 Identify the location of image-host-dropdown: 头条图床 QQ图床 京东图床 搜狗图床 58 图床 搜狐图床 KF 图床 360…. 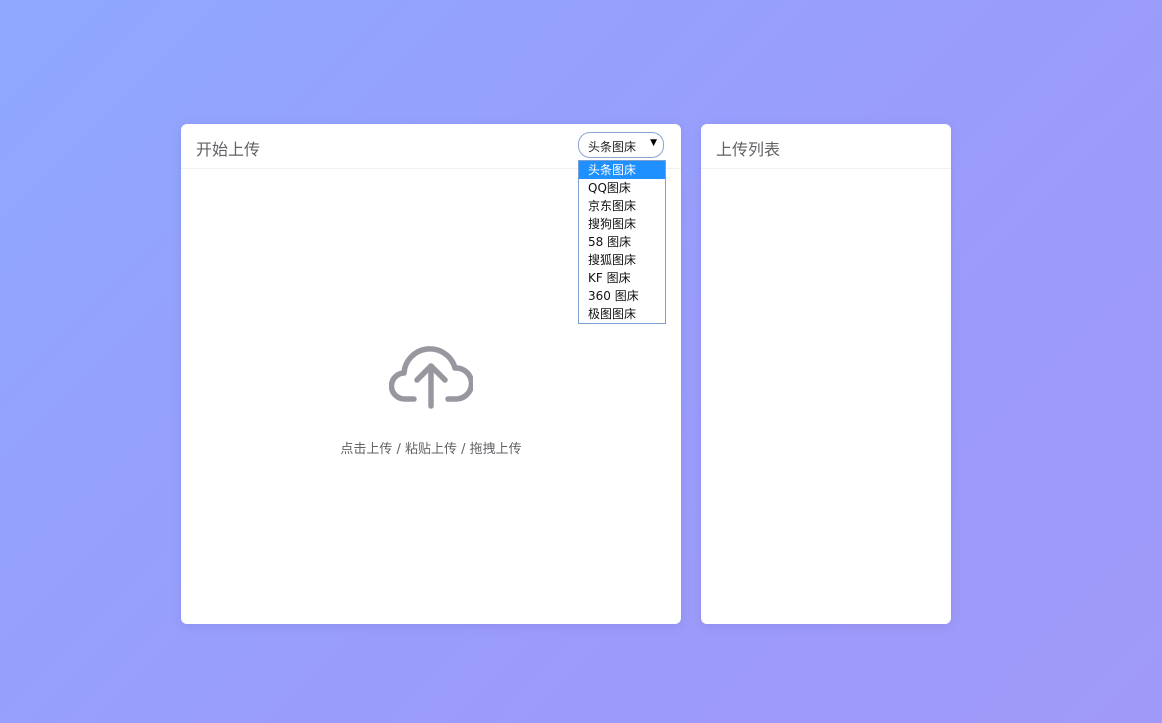
(622, 242).